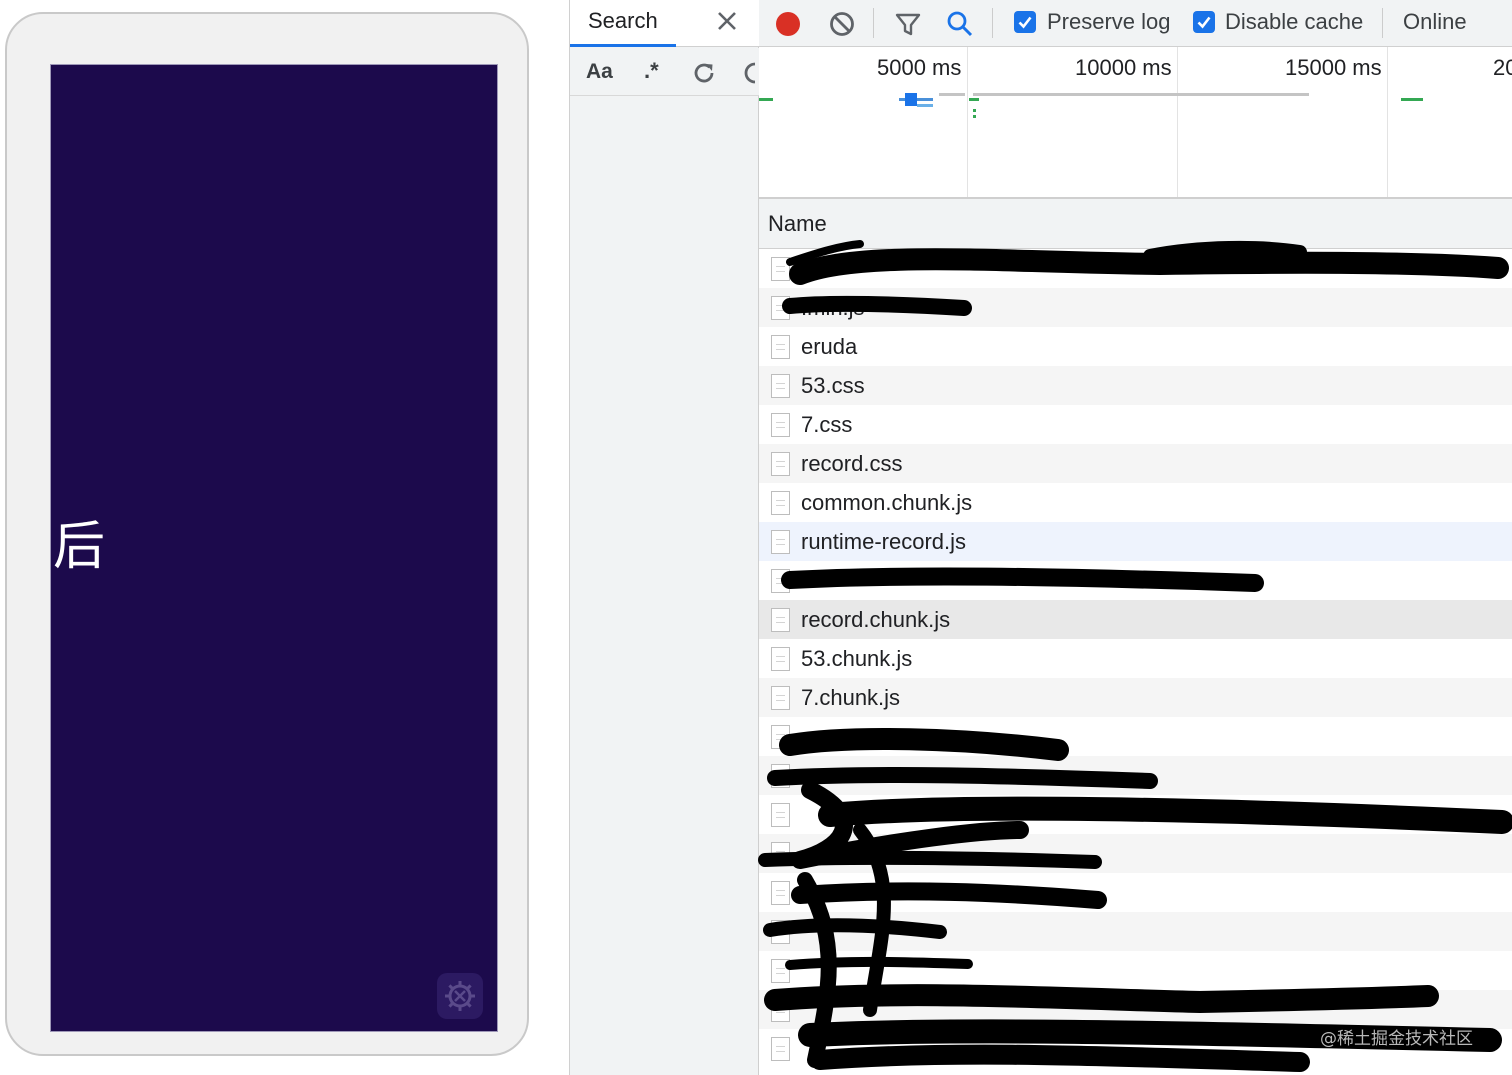 This screenshot has width=1512, height=1075. I want to click on timeline-tick-label: 5000 ms, so click(919, 67).